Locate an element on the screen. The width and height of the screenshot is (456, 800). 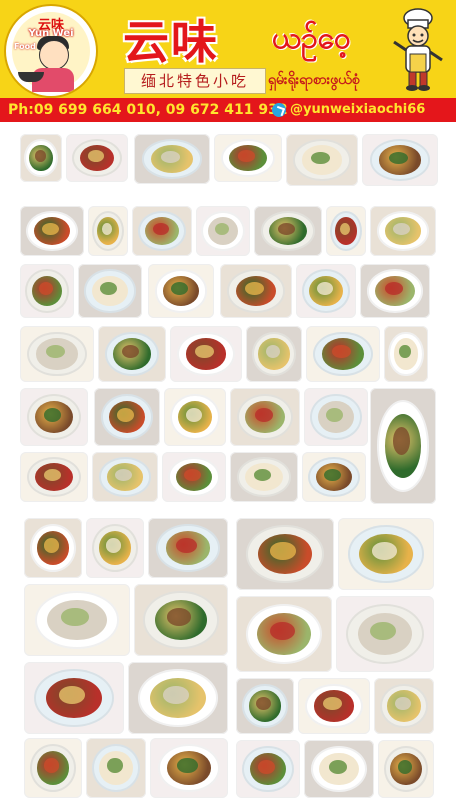
chef-face-icon is located at coordinates (54, 55).